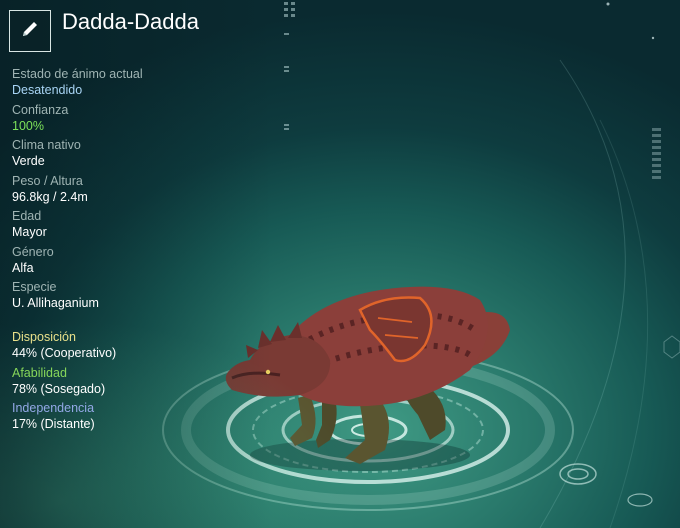  I want to click on stat-item: Especie U. Allihaganium, so click(127, 295).